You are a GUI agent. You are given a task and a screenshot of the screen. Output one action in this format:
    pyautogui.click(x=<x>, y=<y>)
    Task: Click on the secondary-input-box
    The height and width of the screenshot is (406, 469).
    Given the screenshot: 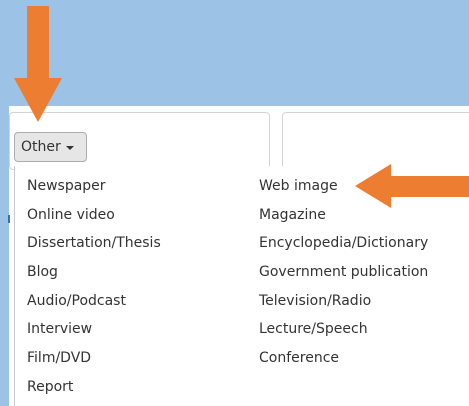 What is the action you would take?
    pyautogui.click(x=375, y=141)
    